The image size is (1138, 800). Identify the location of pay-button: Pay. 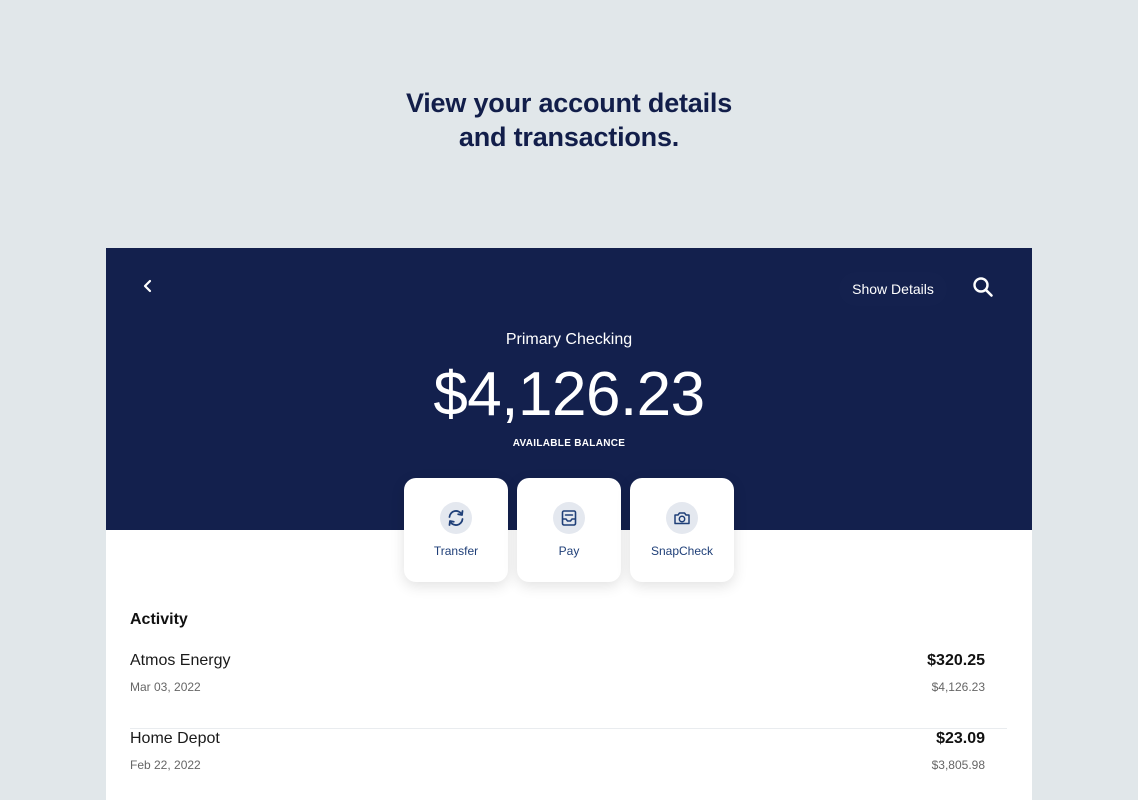
(569, 530).